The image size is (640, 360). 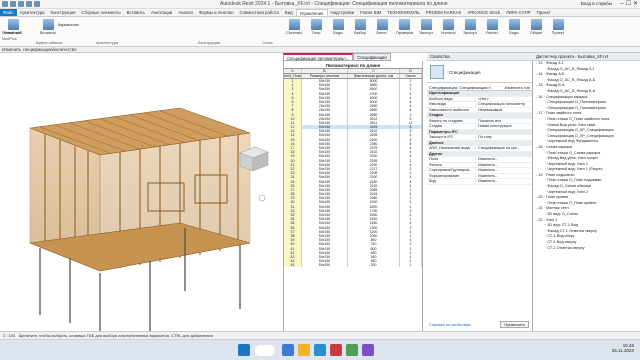 What do you see at coordinates (382, 29) in the screenshot?
I see `ribbon-button-4: Аннот.` at bounding box center [382, 29].